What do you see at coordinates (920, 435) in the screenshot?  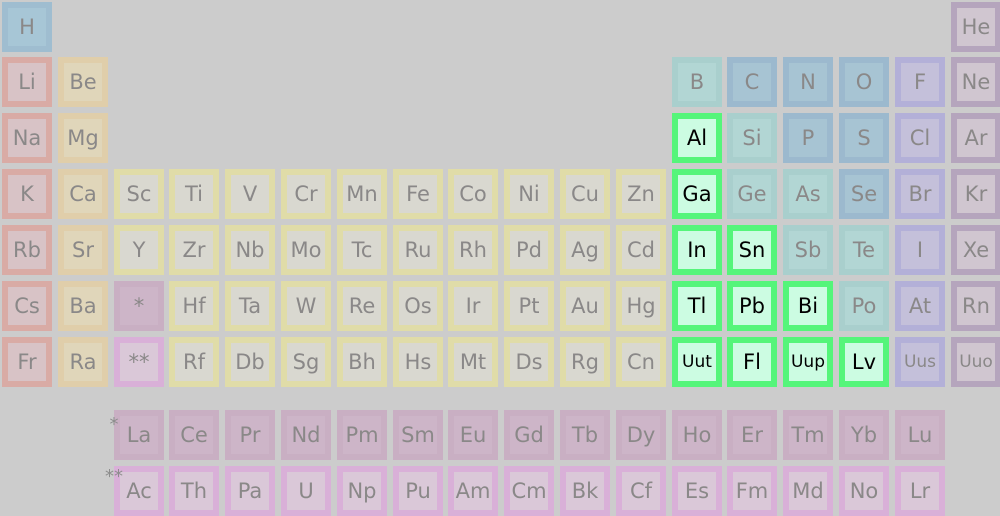 I see `element-lu: Lu` at bounding box center [920, 435].